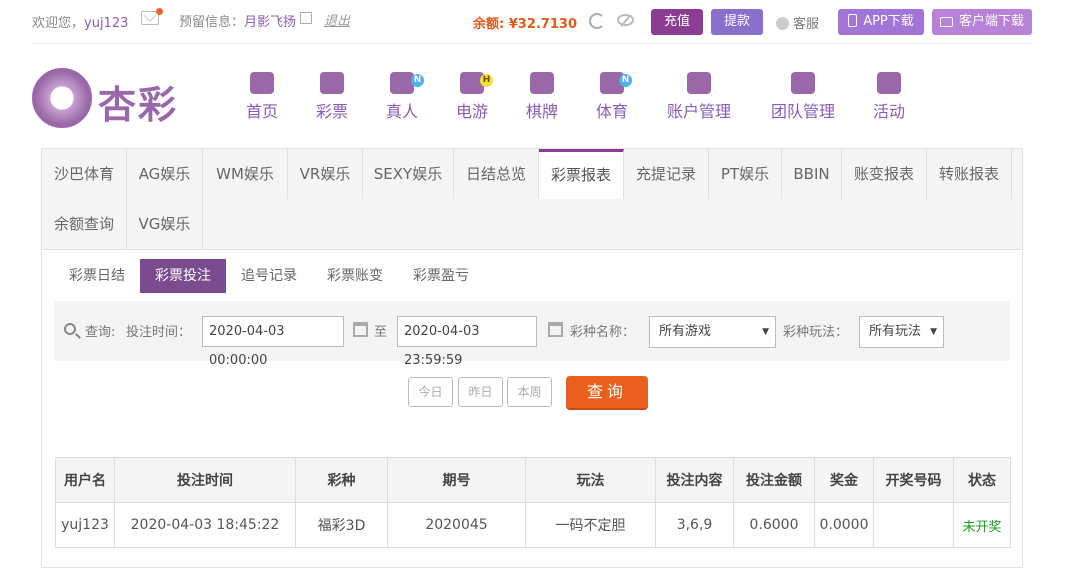  What do you see at coordinates (745, 174) in the screenshot?
I see `tab-pt: PT娱乐` at bounding box center [745, 174].